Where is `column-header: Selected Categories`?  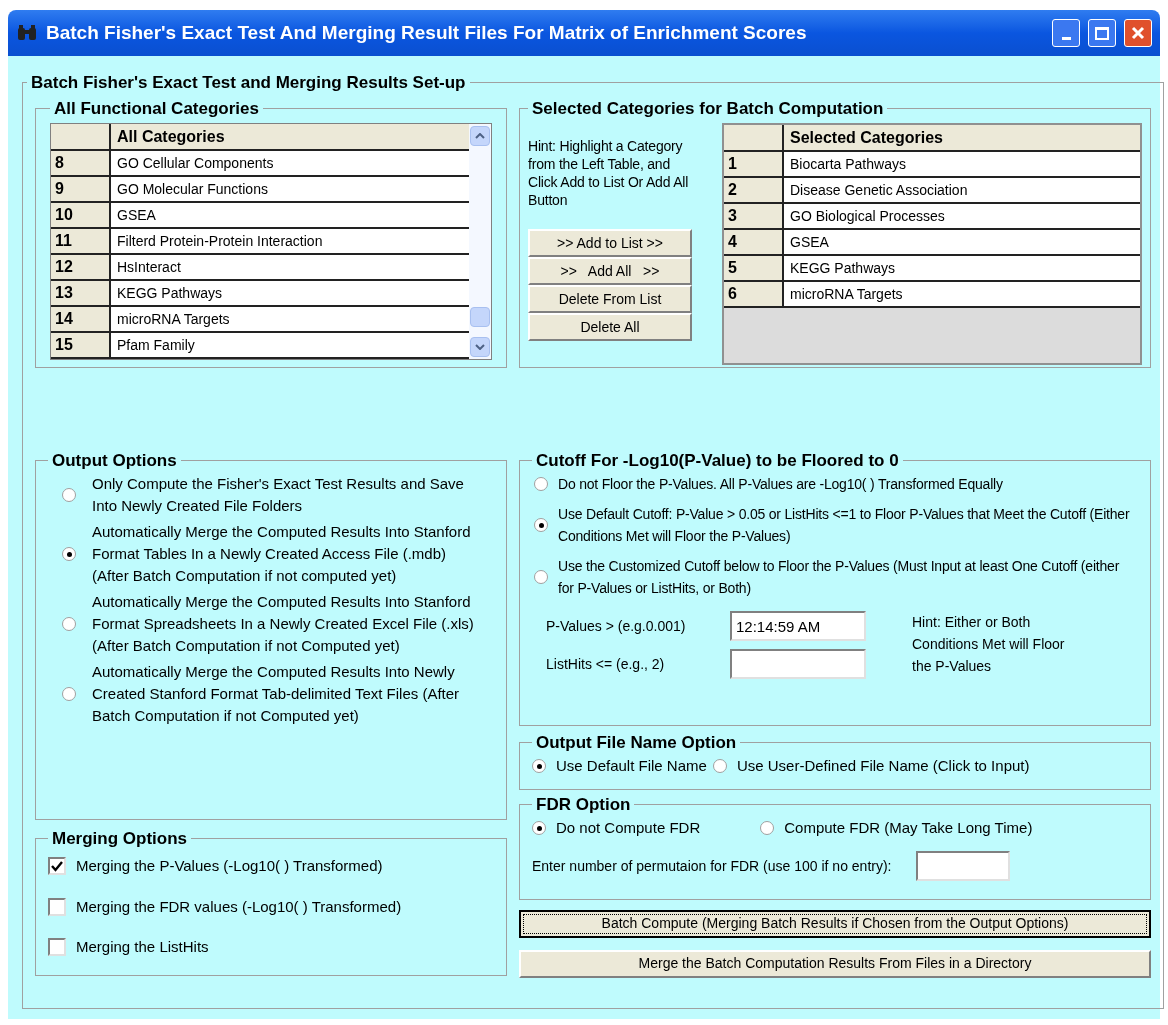 column-header: Selected Categories is located at coordinates (866, 138).